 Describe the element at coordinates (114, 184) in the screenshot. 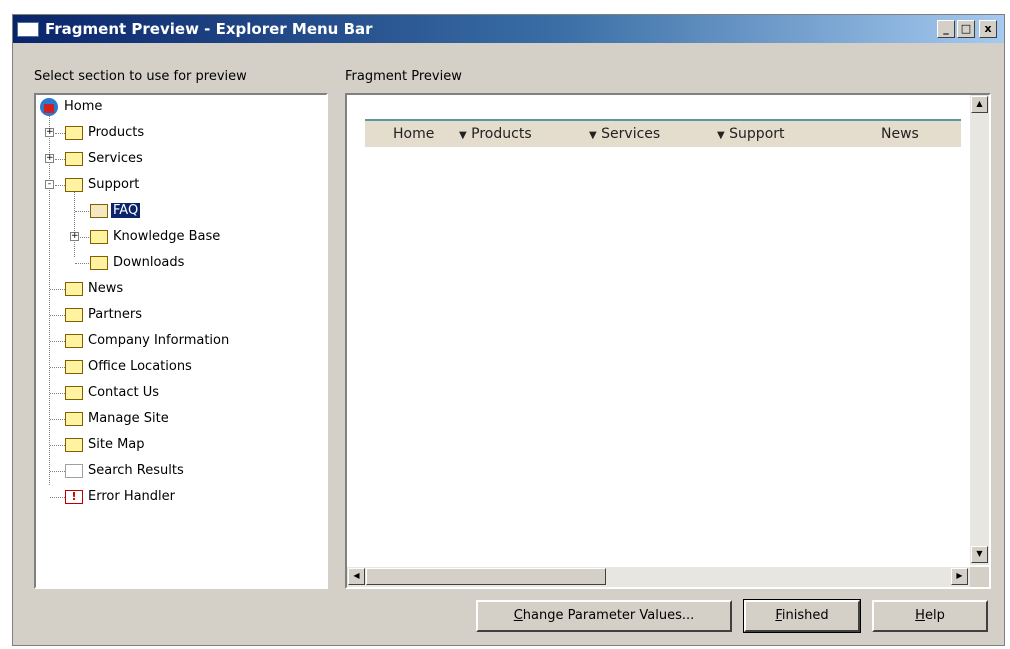

I see `tree-item-label: Support` at that location.